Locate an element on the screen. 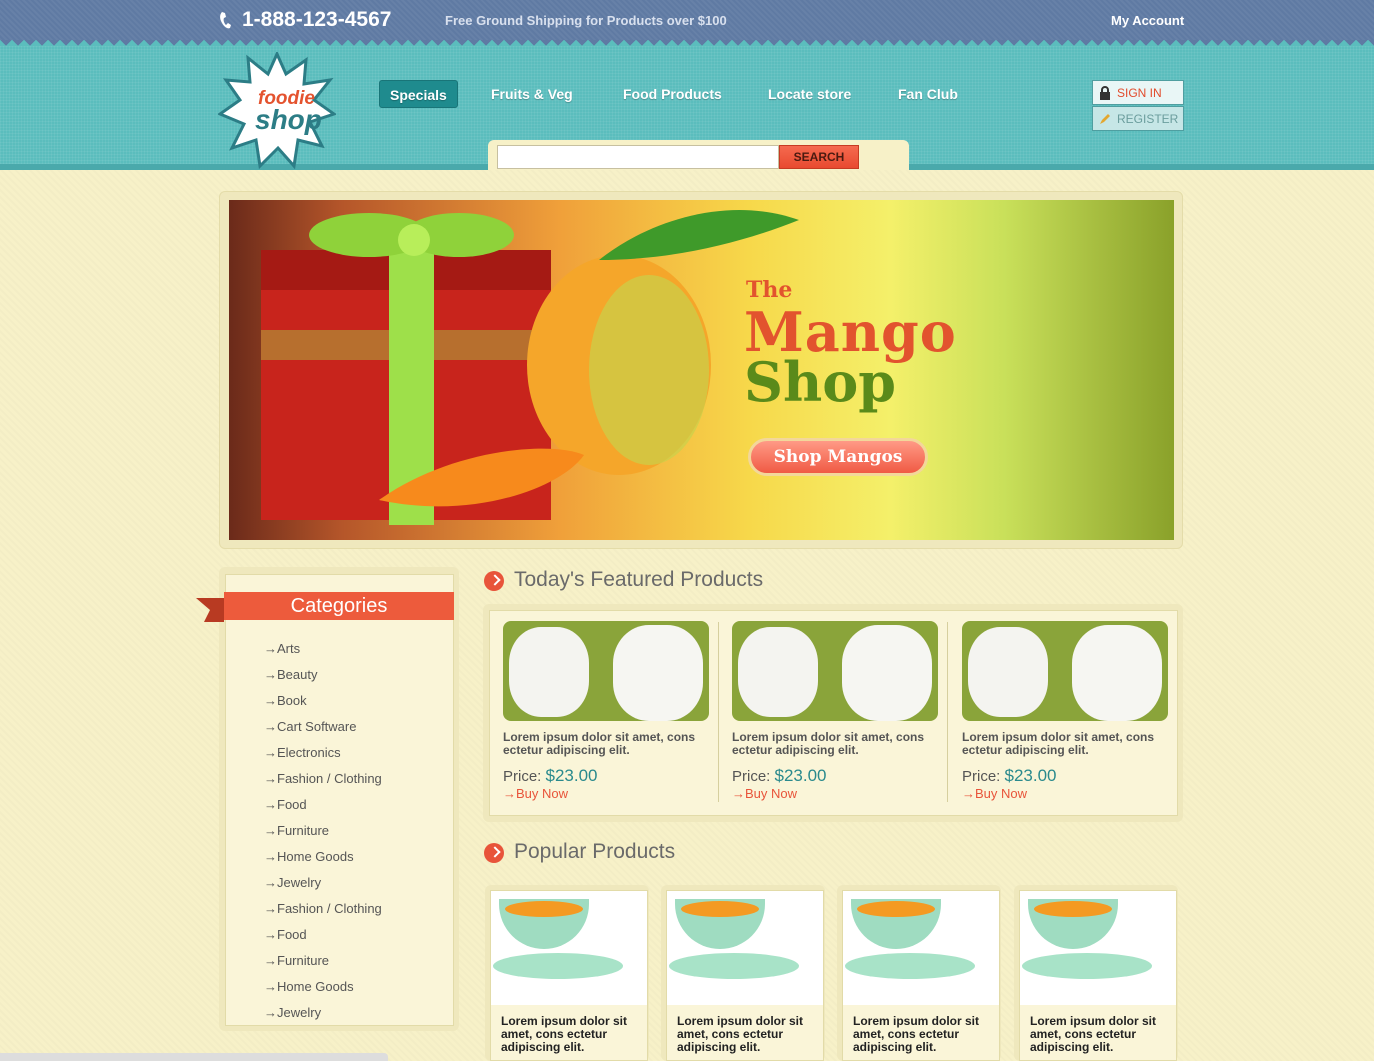 Image resolution: width=1374 pixels, height=1061 pixels. banner-heading-shop: Shop is located at coordinates (820, 382).